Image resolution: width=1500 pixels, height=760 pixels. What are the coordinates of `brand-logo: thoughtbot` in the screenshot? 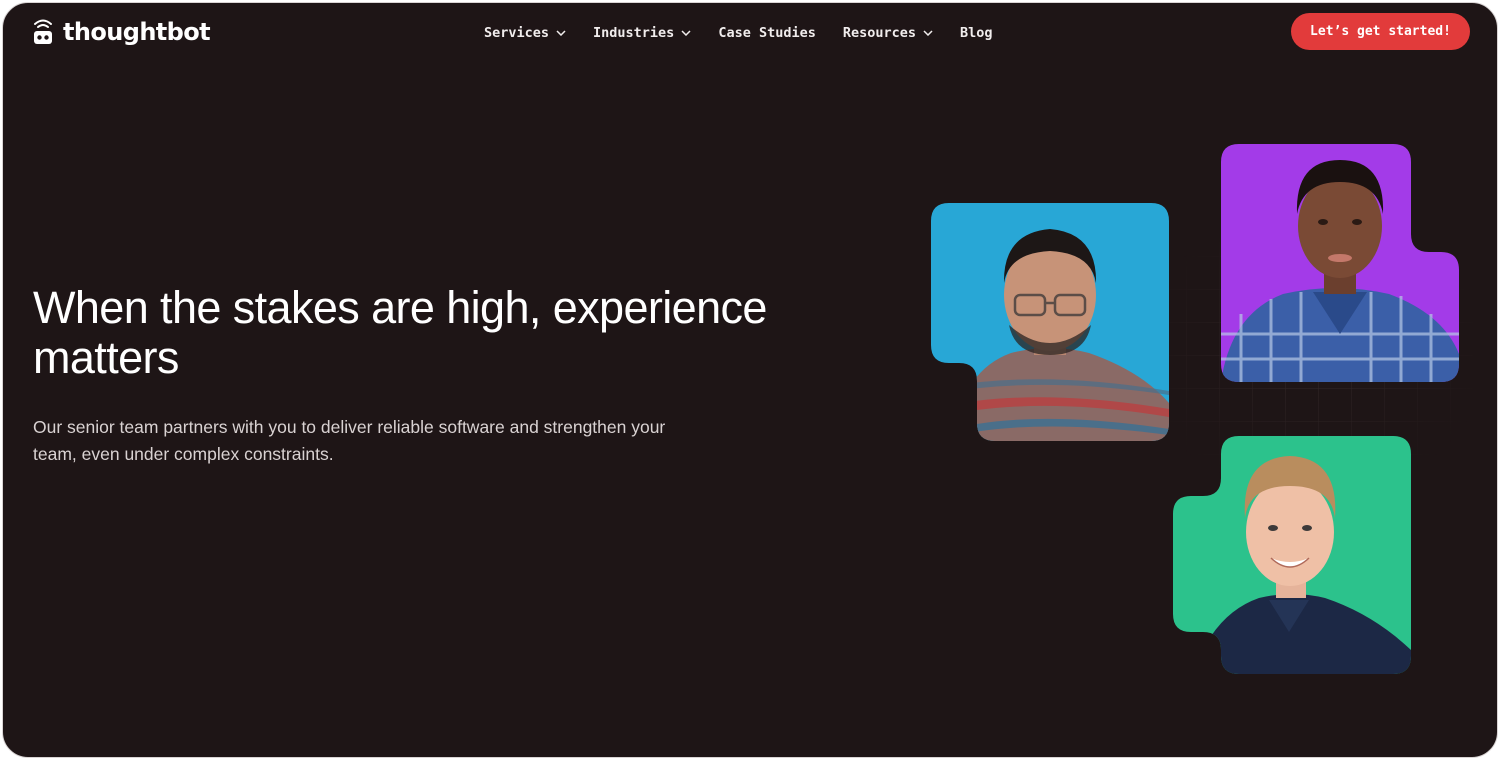 It's located at (121, 32).